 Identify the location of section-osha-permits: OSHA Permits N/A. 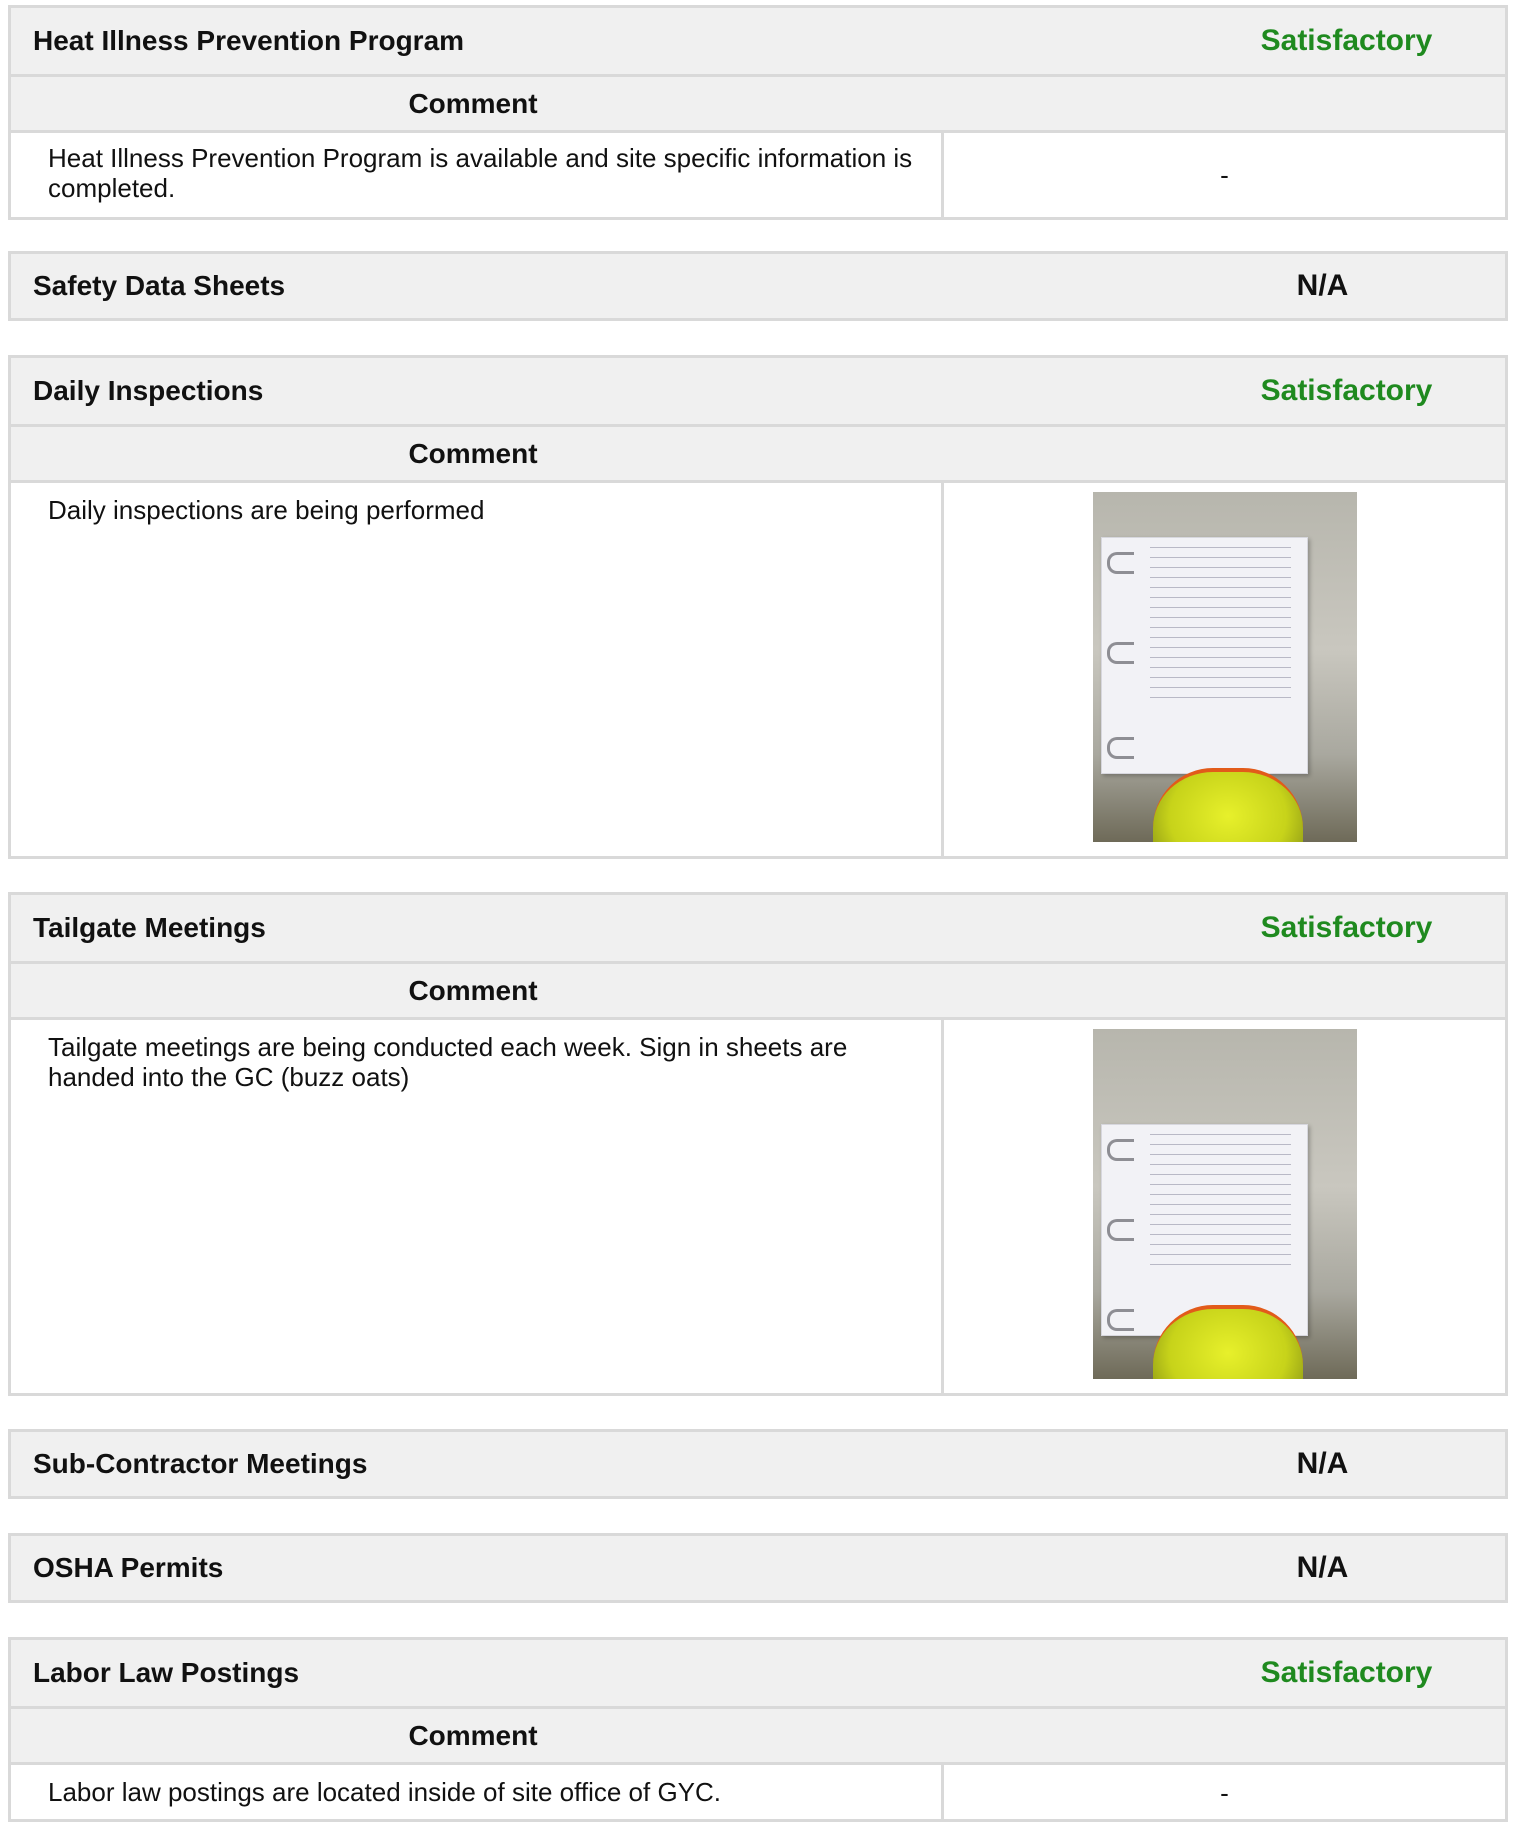
(758, 1568).